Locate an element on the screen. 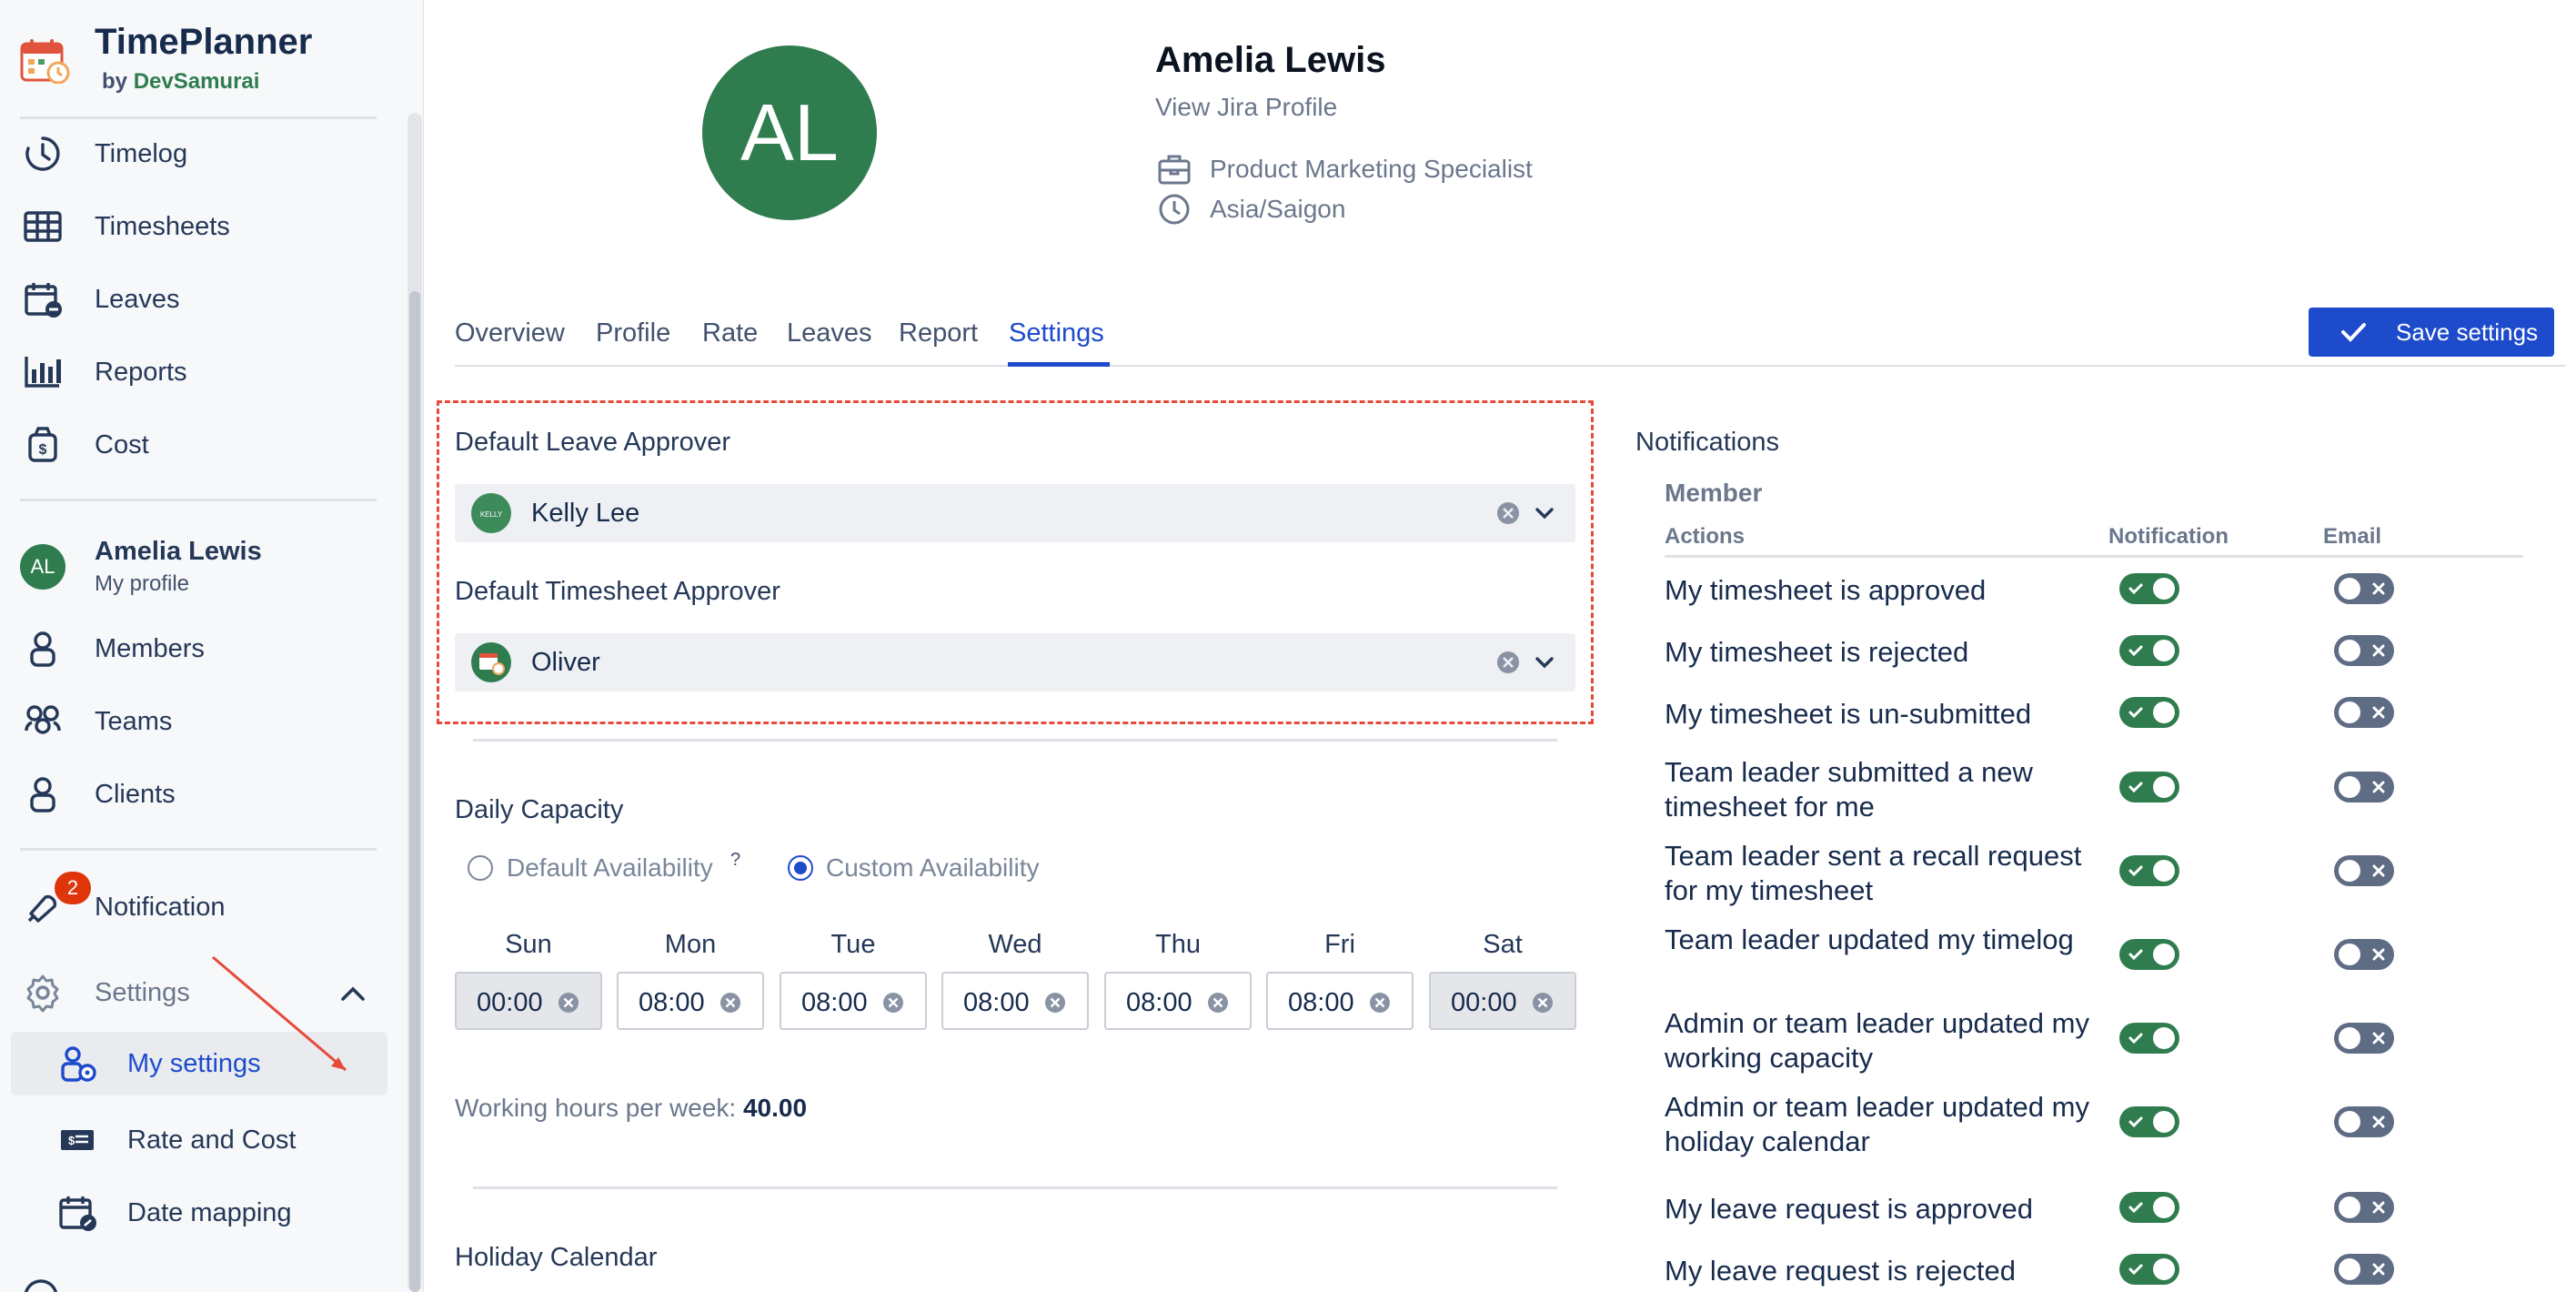 This screenshot has height=1292, width=2576. sidebar-item-clients: Clients is located at coordinates (195, 794).